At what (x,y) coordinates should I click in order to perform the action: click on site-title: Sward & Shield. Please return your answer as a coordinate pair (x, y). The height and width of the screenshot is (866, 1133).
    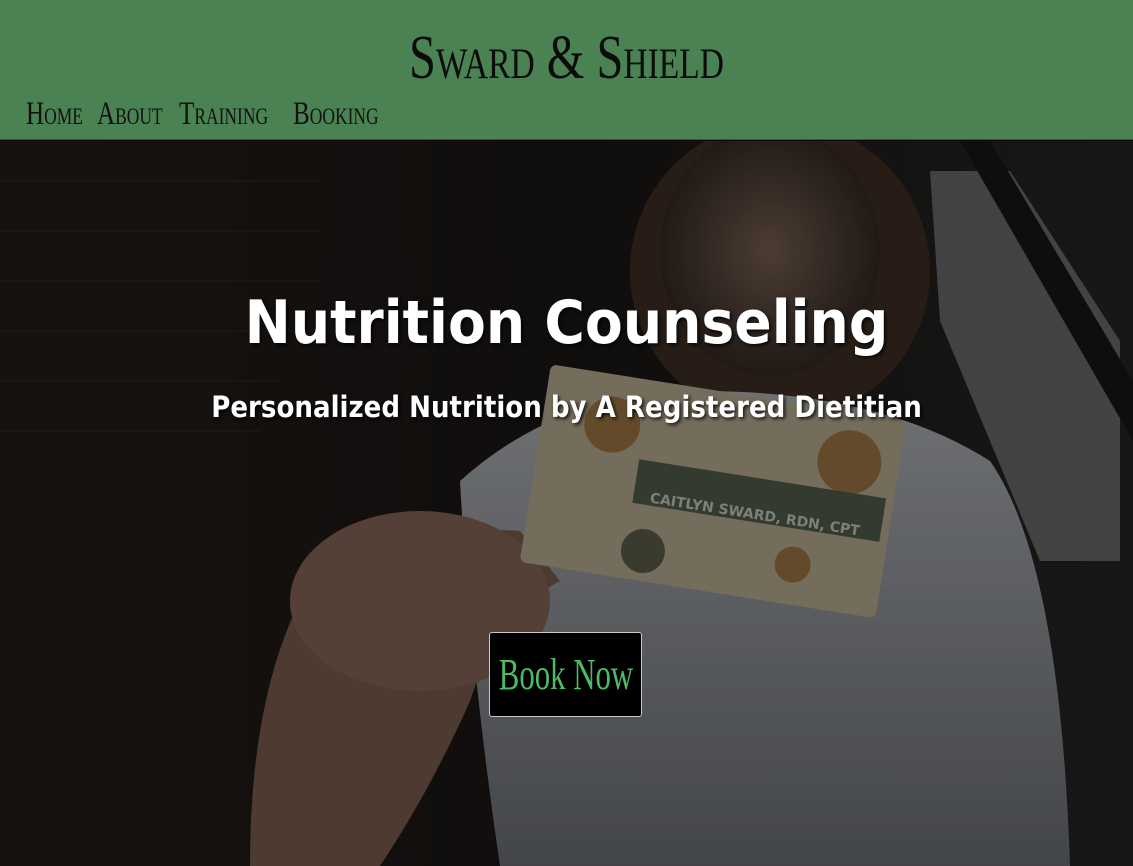
    Looking at the image, I should click on (567, 58).